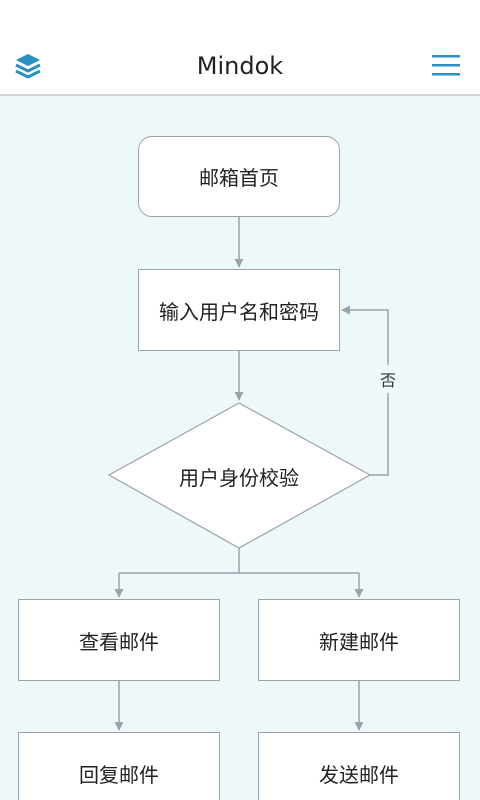  I want to click on node-reply-mail-label: 回复邮件, so click(119, 774).